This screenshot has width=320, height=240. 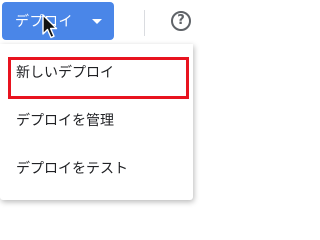 I want to click on menu-item-manage-deployments: デプロイを管理, so click(x=96, y=120).